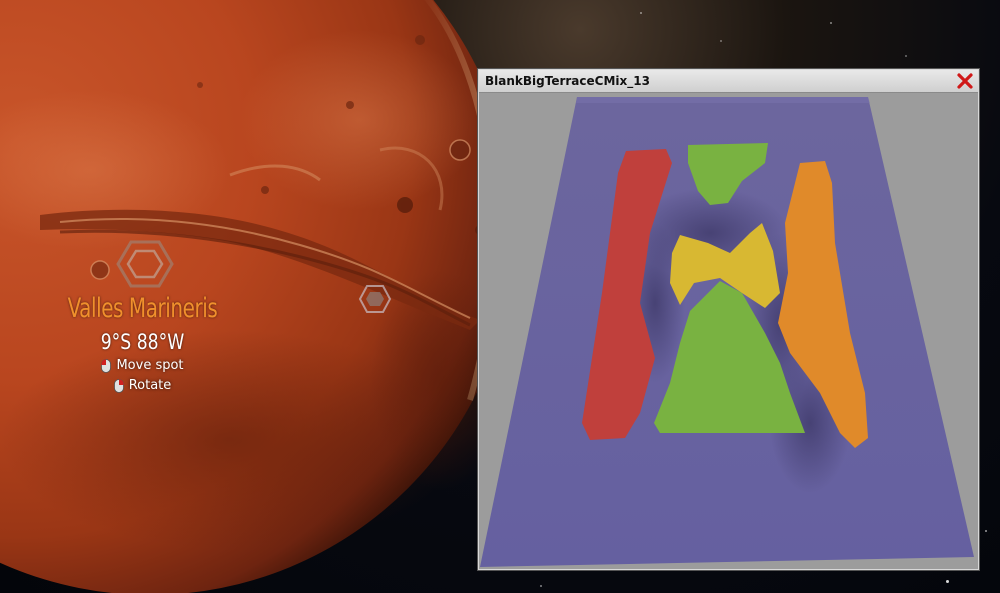  What do you see at coordinates (567, 81) in the screenshot?
I see `window-title: BlankBigTerraceCMix_13` at bounding box center [567, 81].